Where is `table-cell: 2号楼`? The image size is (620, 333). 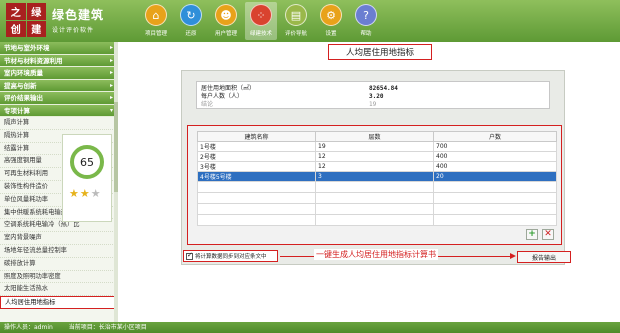 table-cell: 2号楼 is located at coordinates (256, 156).